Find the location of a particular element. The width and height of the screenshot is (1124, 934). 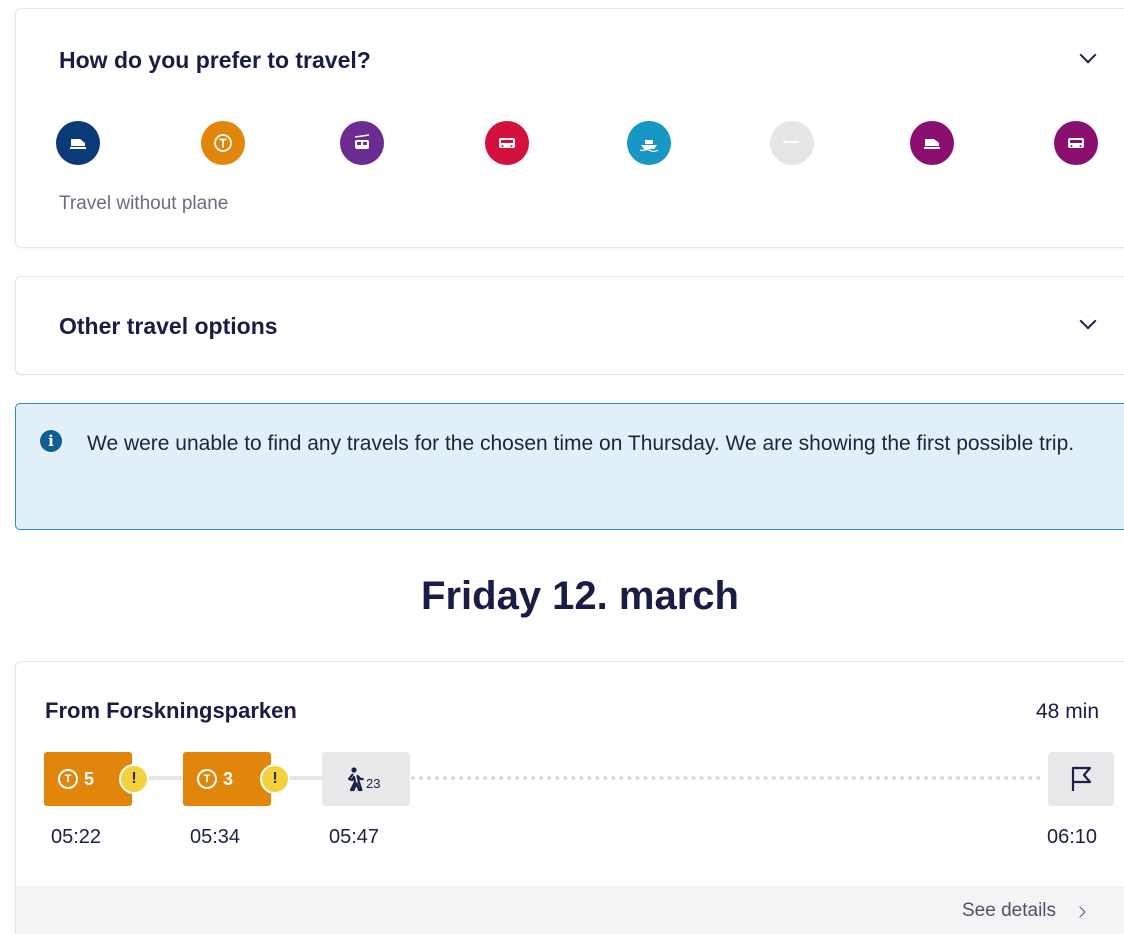

info-icon: i is located at coordinates (51, 441).